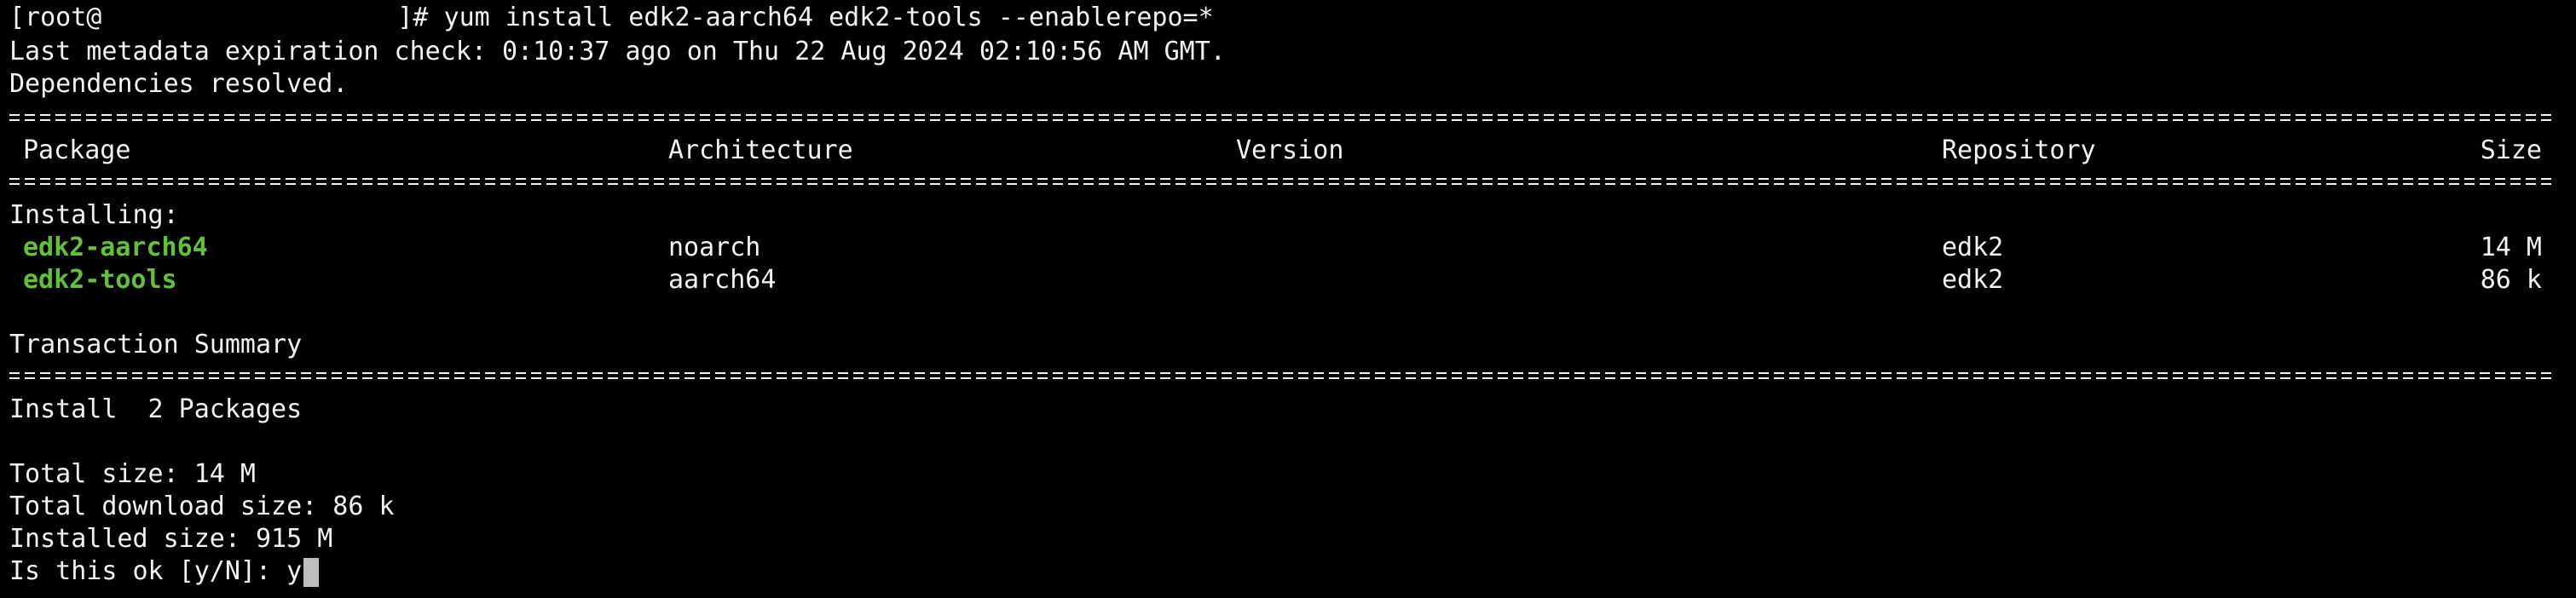  What do you see at coordinates (1282, 118) in the screenshot?
I see `separator-top` at bounding box center [1282, 118].